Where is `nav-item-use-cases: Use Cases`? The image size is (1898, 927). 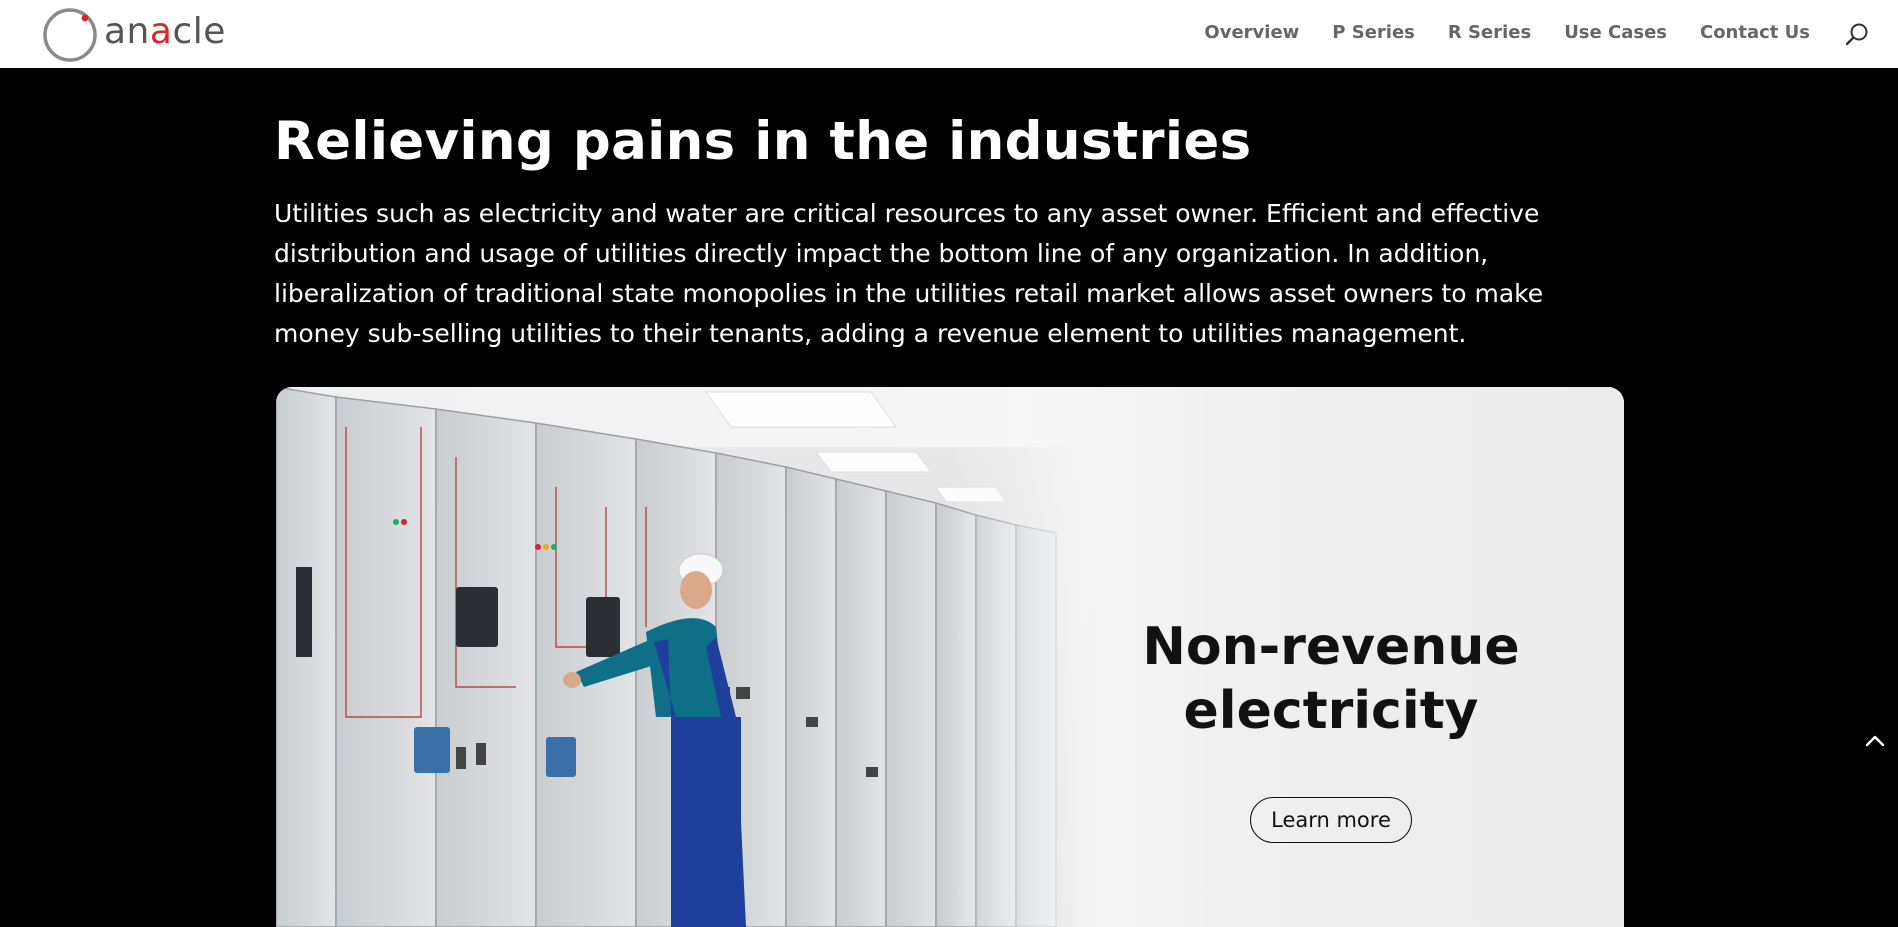
nav-item-use-cases: Use Cases is located at coordinates (1615, 32).